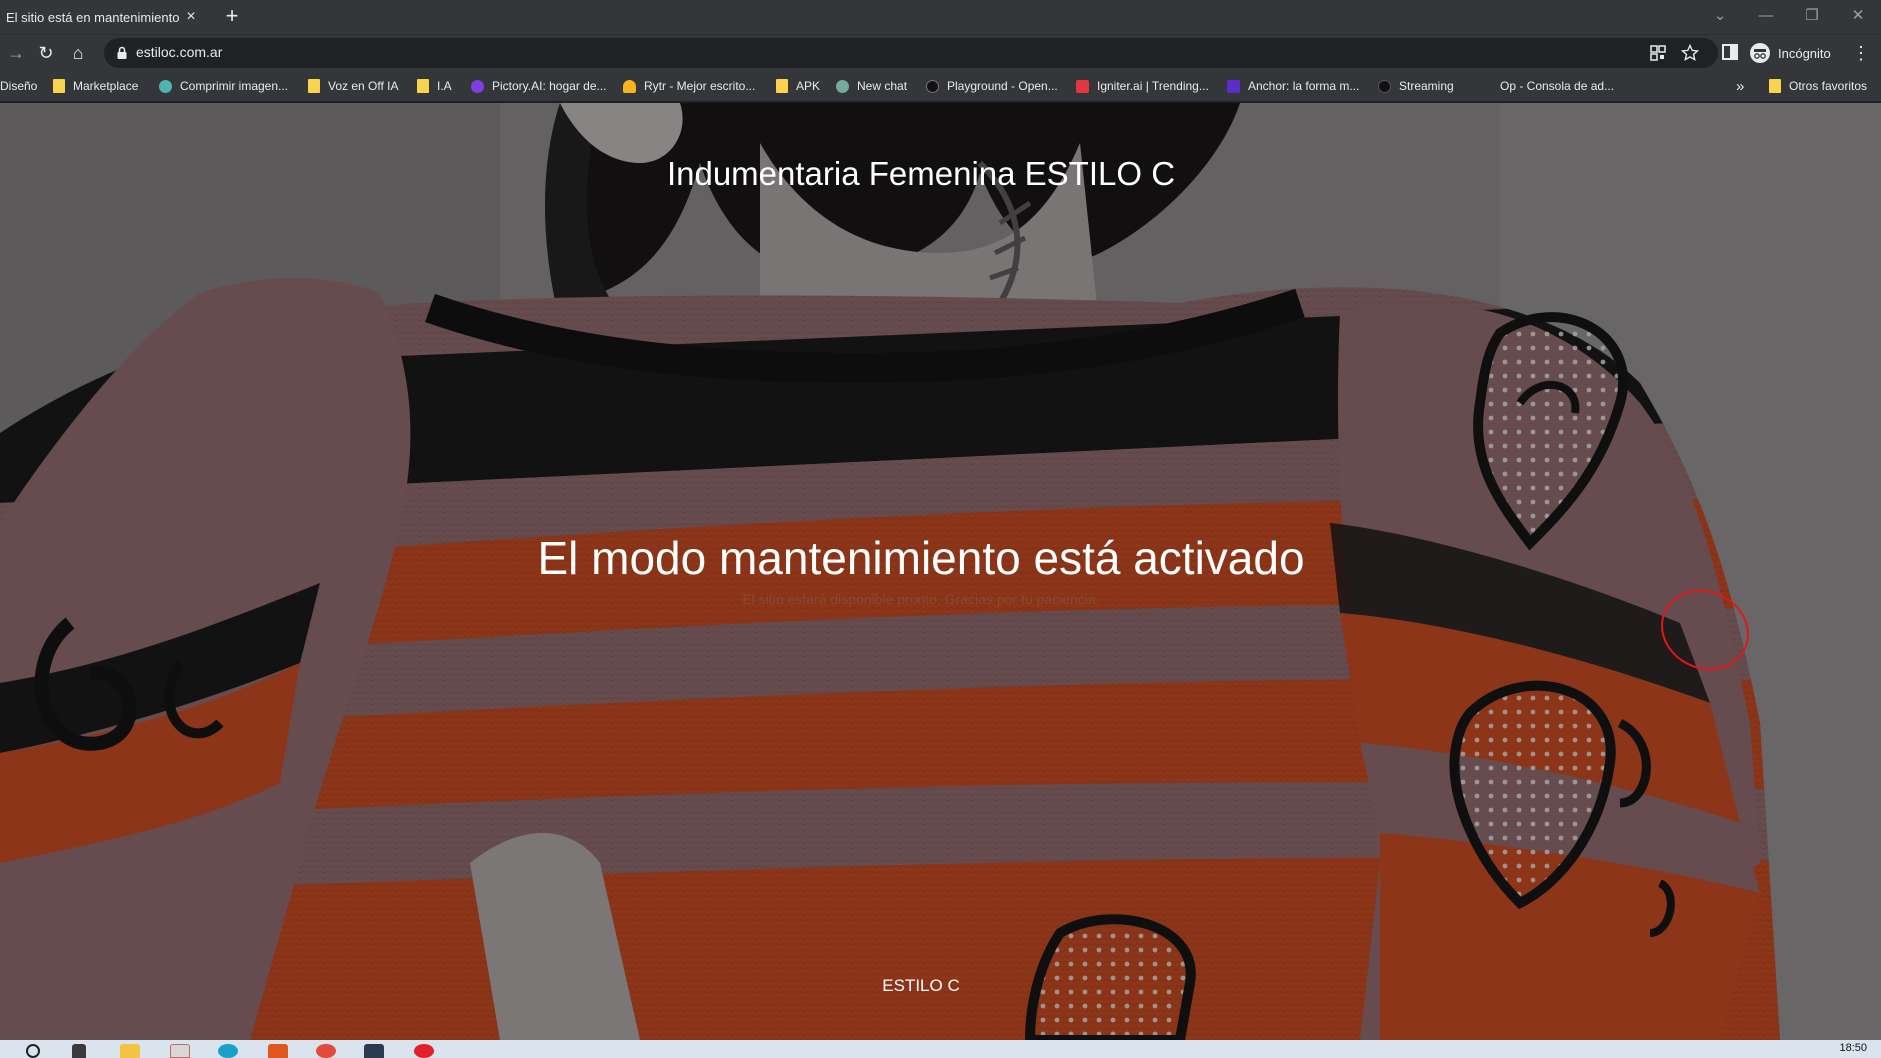  Describe the element at coordinates (921, 173) in the screenshot. I see `site-title: Indumentaria Femenina ESTILO C` at that location.